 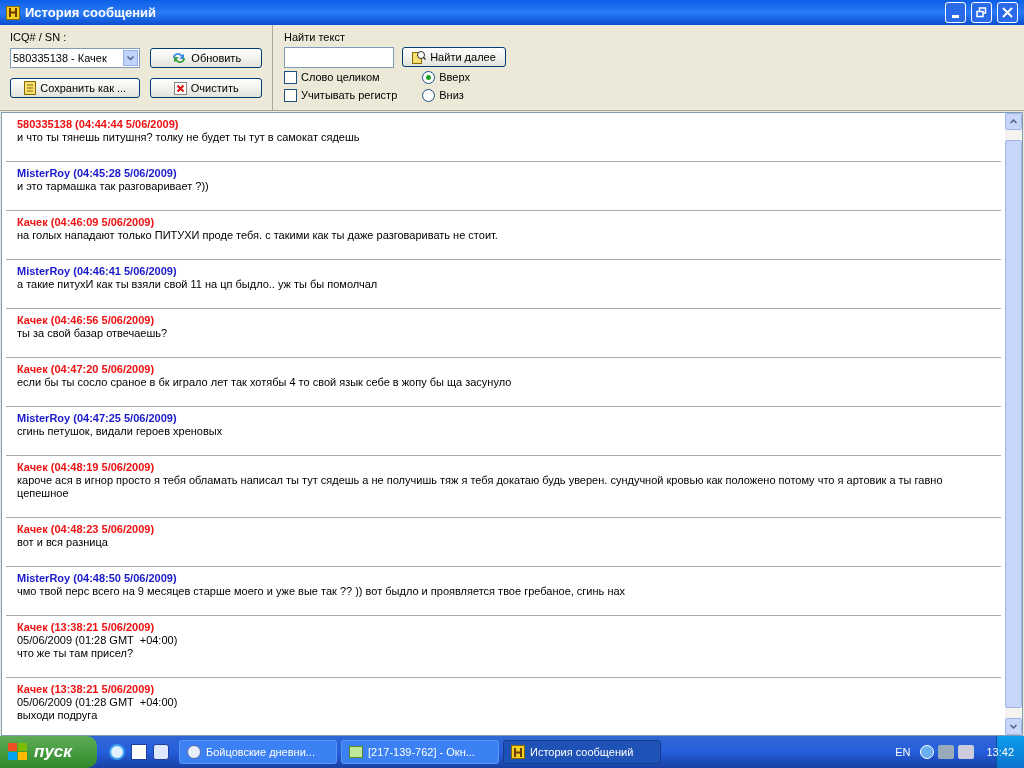 What do you see at coordinates (93, 333) in the screenshot?
I see `message-text: ты за свой базар отвечаешь?` at bounding box center [93, 333].